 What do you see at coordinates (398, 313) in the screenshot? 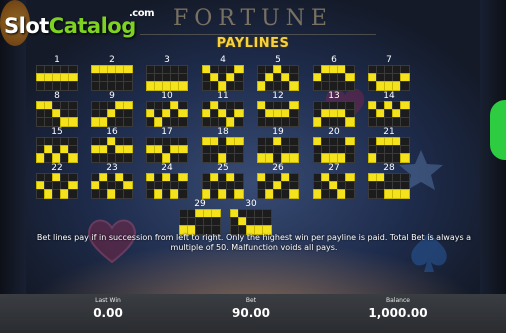
I see `balance-value: 1,000.00` at bounding box center [398, 313].